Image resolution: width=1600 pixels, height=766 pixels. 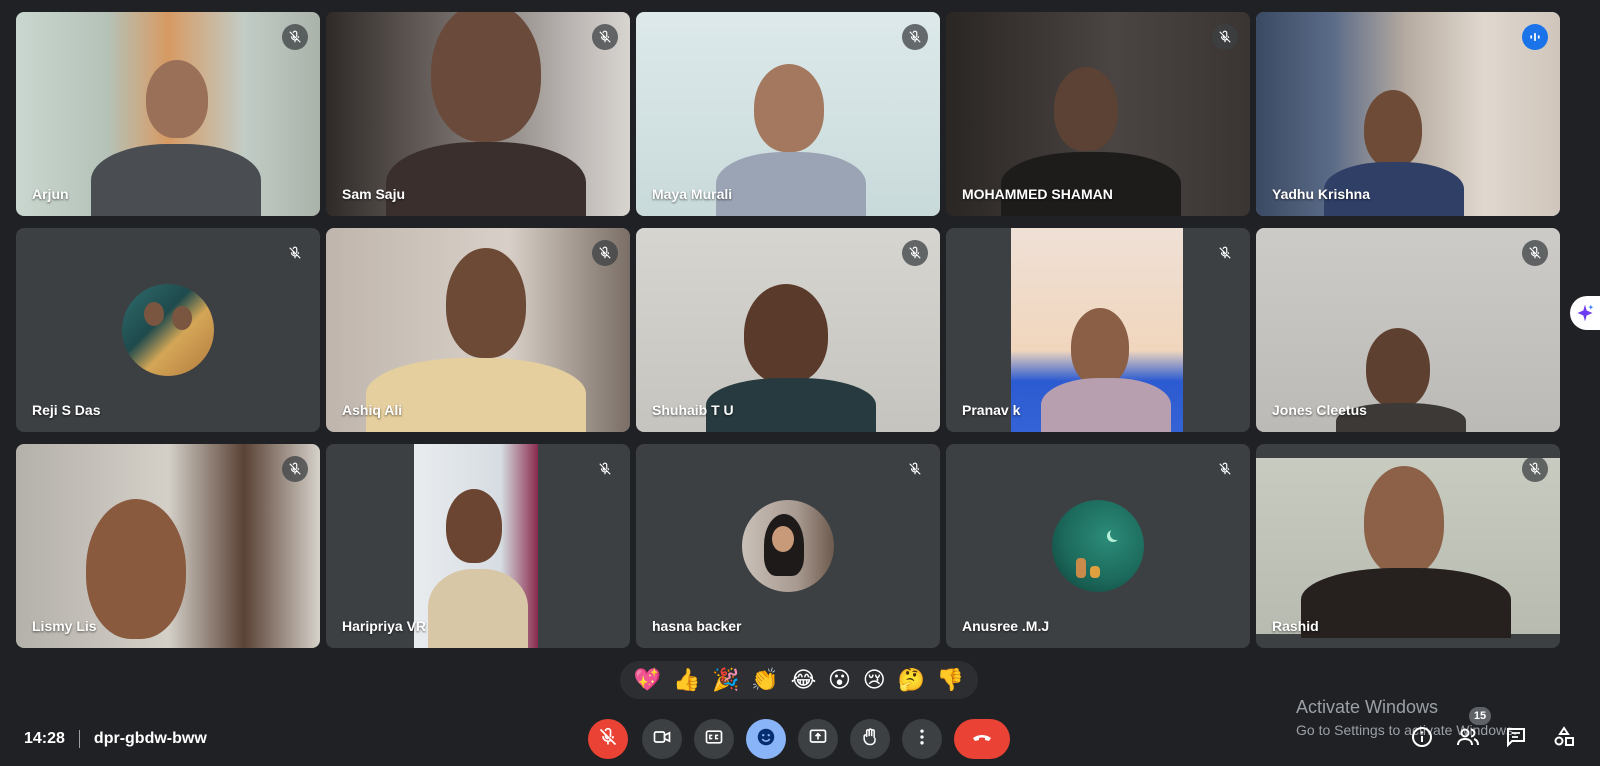 I want to click on participant-name: Haripriya VR, so click(x=384, y=626).